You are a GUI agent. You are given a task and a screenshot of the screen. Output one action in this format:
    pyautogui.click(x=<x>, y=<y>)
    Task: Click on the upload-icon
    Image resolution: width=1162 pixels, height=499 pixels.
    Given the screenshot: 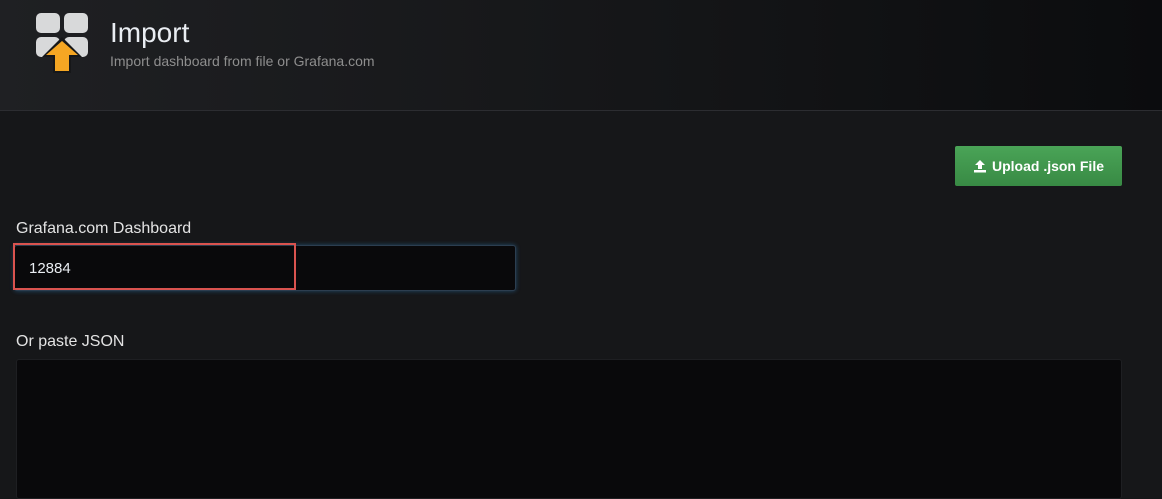 What is the action you would take?
    pyautogui.click(x=979, y=166)
    